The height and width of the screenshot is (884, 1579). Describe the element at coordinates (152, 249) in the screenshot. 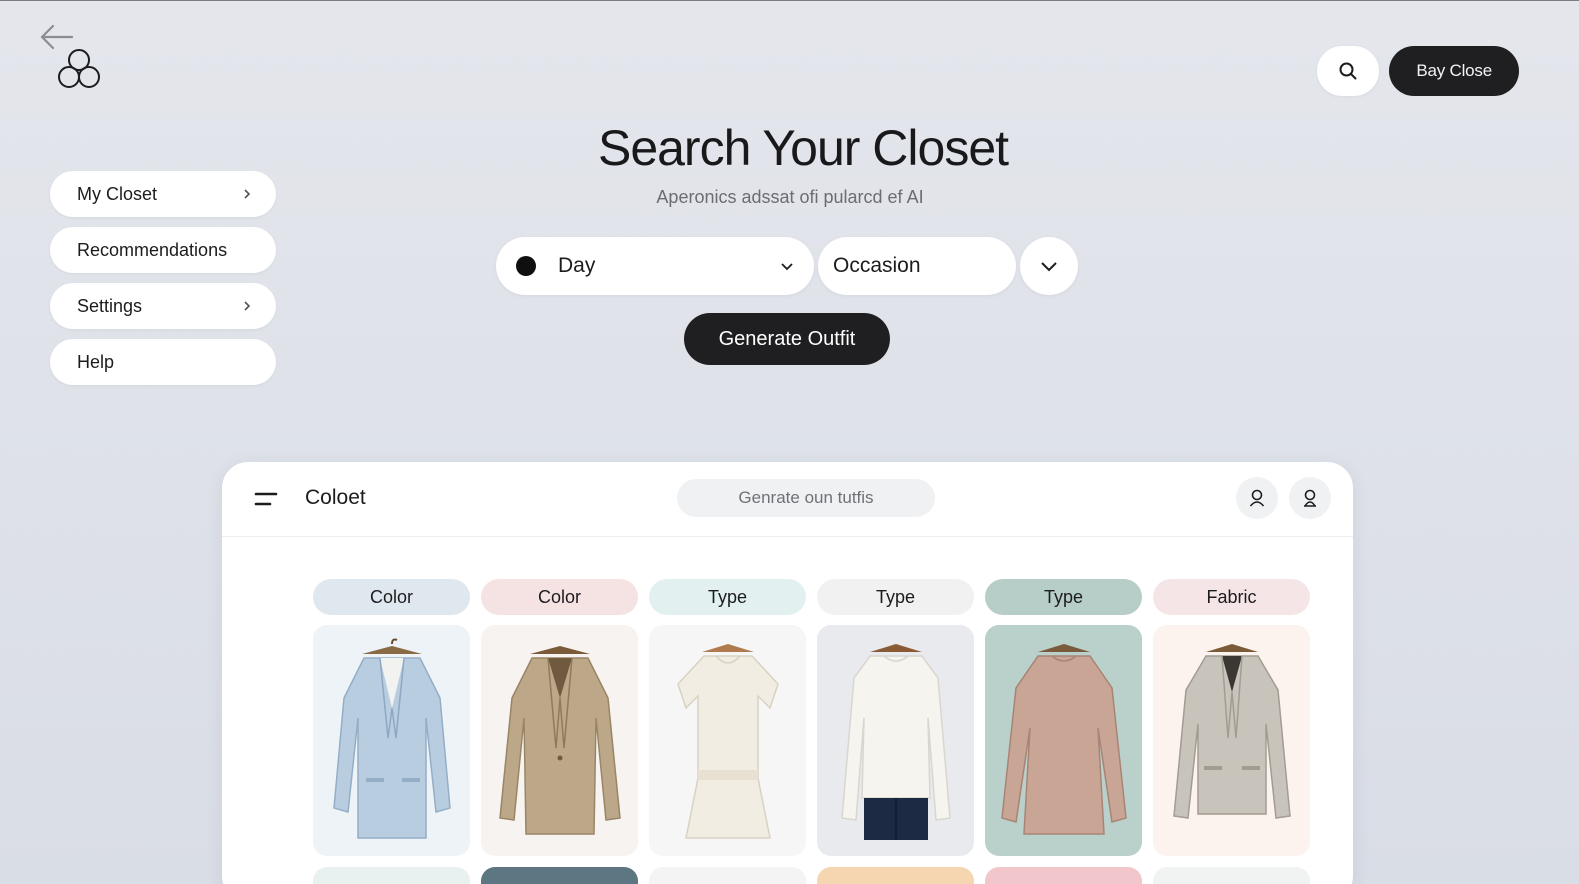

I see `sidebar-item-label: Recommendations` at that location.